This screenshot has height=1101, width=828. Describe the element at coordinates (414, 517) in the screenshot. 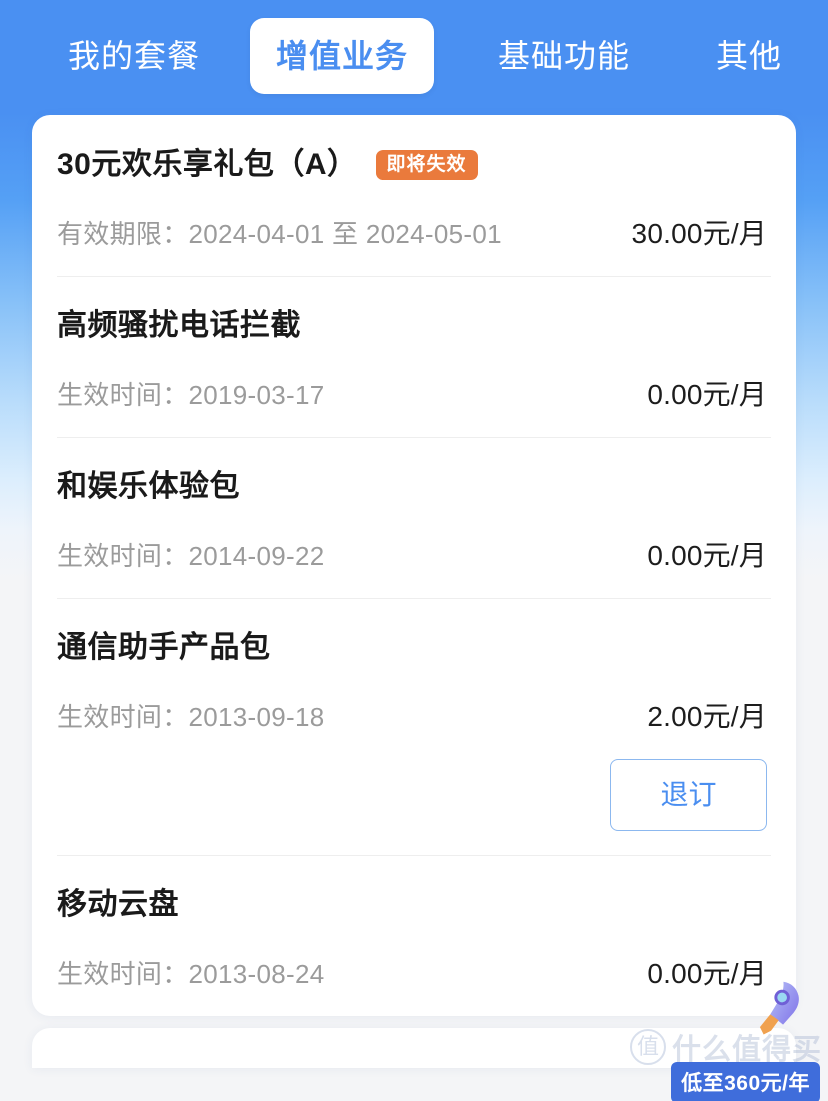

I see `list-item: 和娱乐体验包 生效时间：2014-09-22 0.00元/月` at that location.